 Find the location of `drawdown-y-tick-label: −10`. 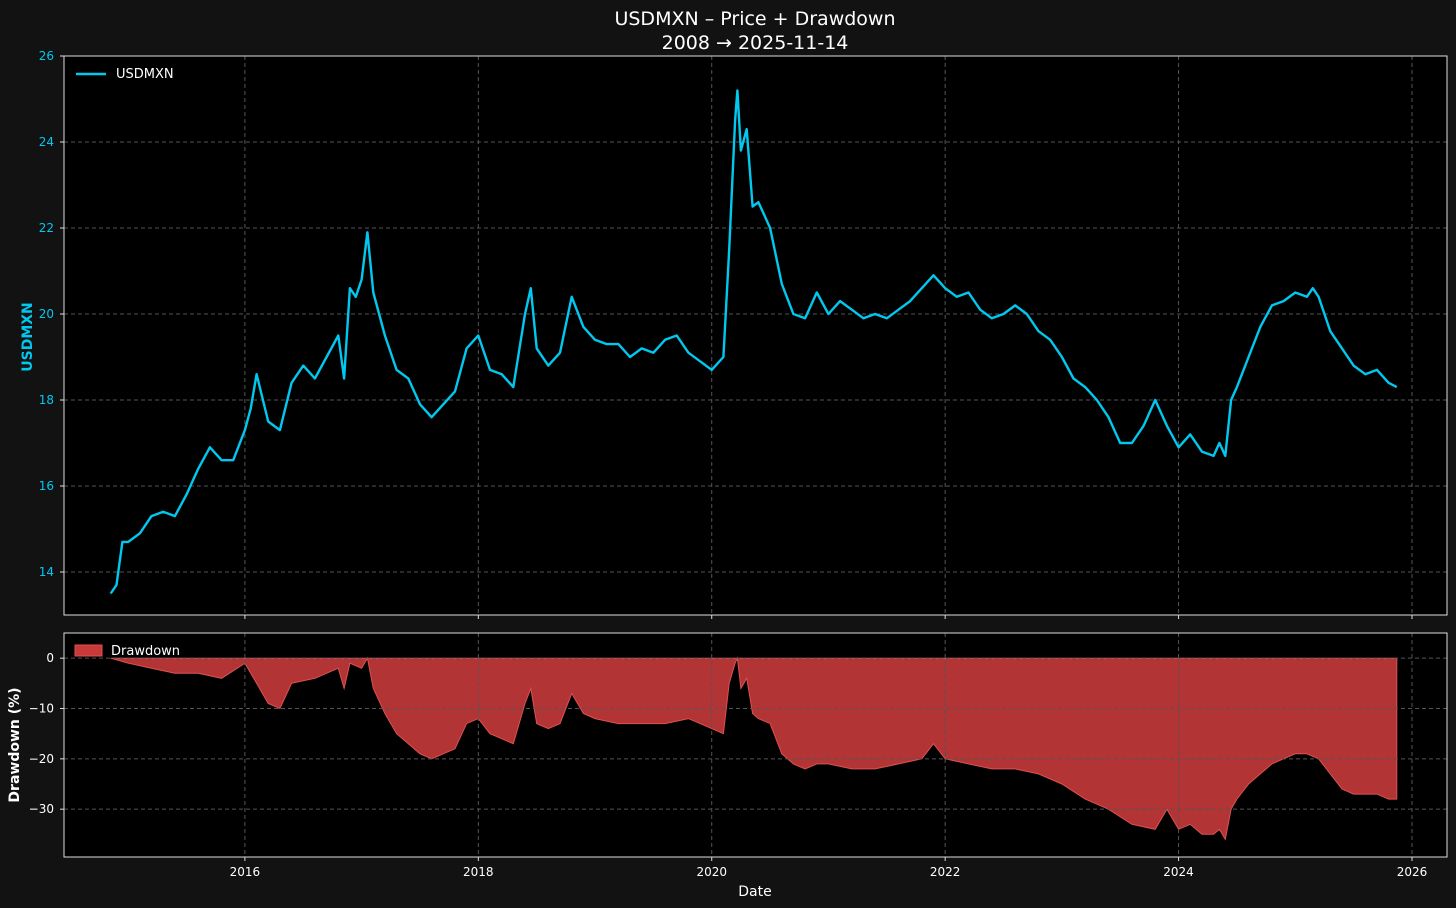

drawdown-y-tick-label: −10 is located at coordinates (41, 709).